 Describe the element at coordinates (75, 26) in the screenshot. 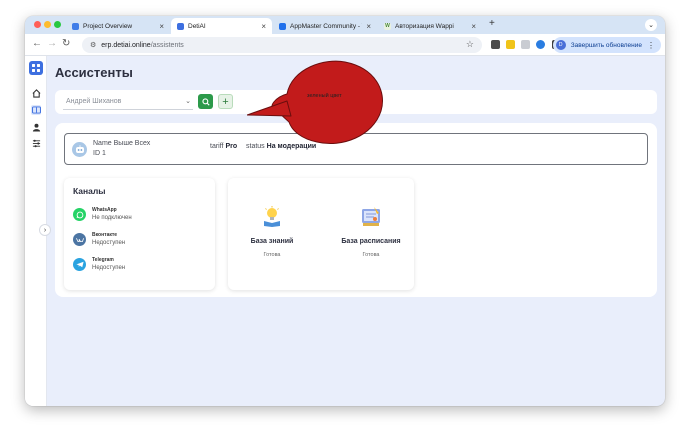

I see `board-icon` at that location.